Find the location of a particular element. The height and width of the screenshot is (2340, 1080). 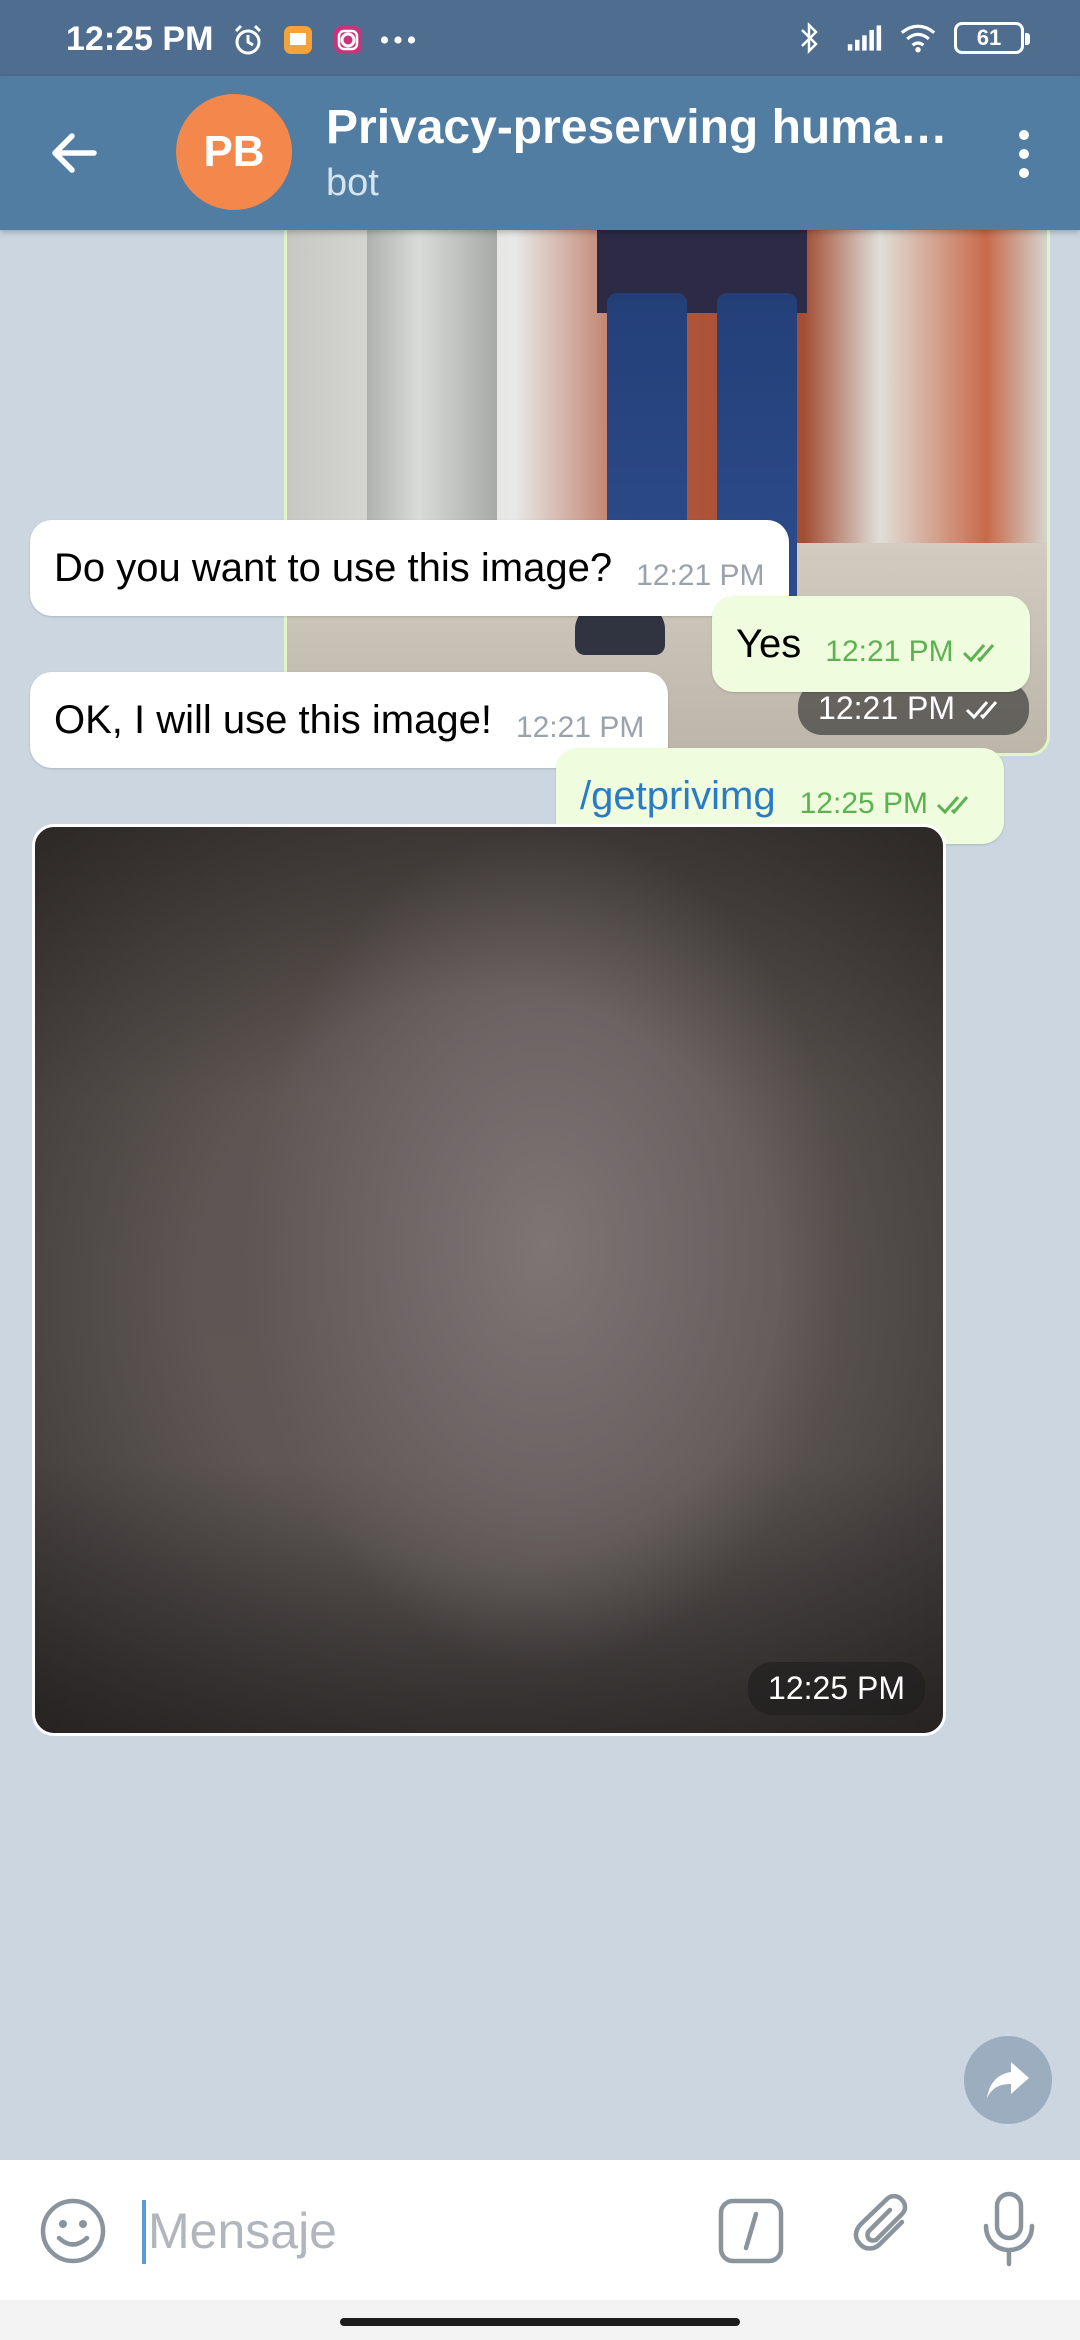

chat-subtitle: bot is located at coordinates (352, 183).